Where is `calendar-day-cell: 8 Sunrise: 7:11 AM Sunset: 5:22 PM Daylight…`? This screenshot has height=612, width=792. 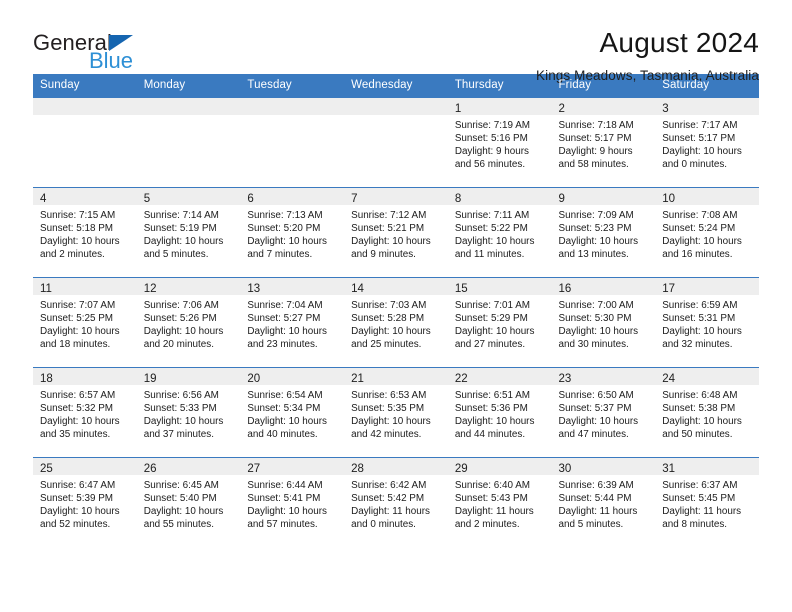
calendar-day-cell: 8 Sunrise: 7:11 AM Sunset: 5:22 PM Daylight… is located at coordinates (499, 232).